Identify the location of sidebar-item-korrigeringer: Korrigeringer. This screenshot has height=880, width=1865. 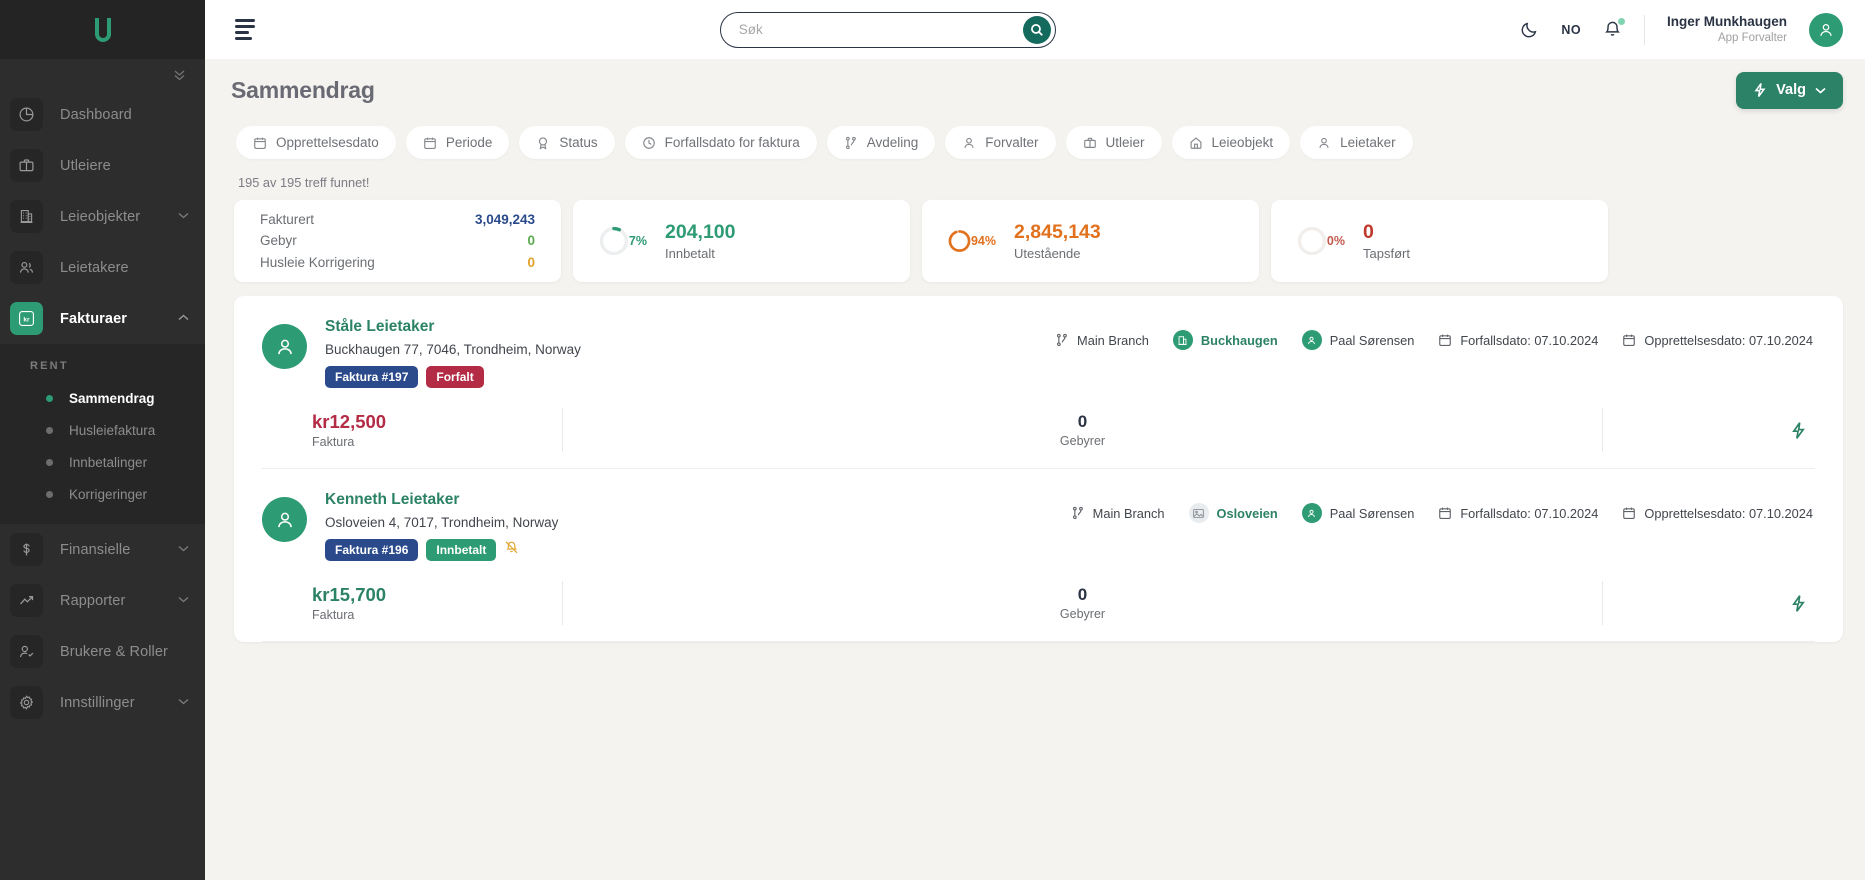
(102, 494).